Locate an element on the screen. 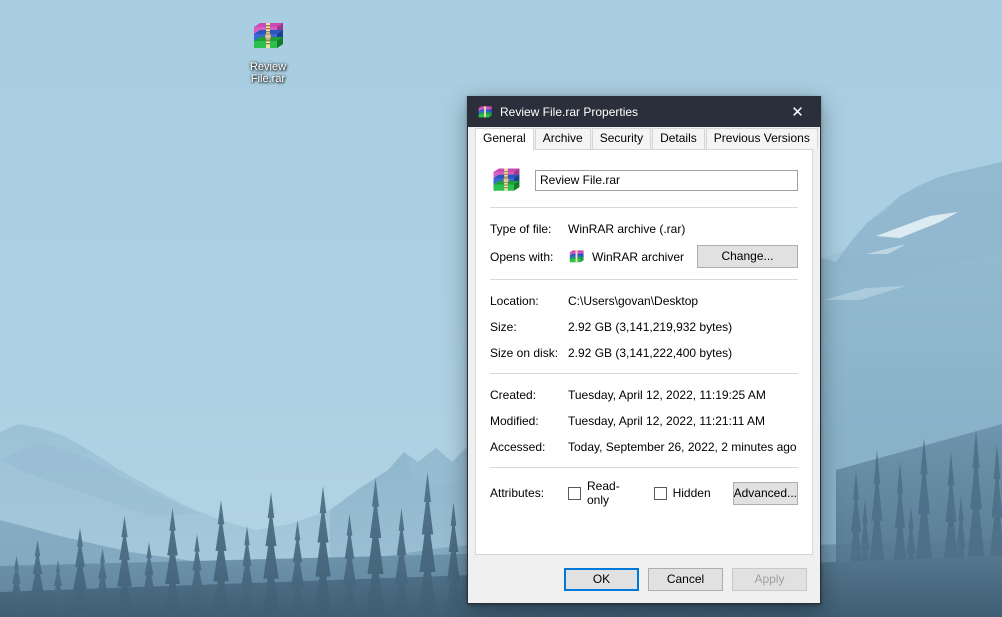 The height and width of the screenshot is (617, 1002). dialog-footer: OK Cancel Apply is located at coordinates (644, 579).